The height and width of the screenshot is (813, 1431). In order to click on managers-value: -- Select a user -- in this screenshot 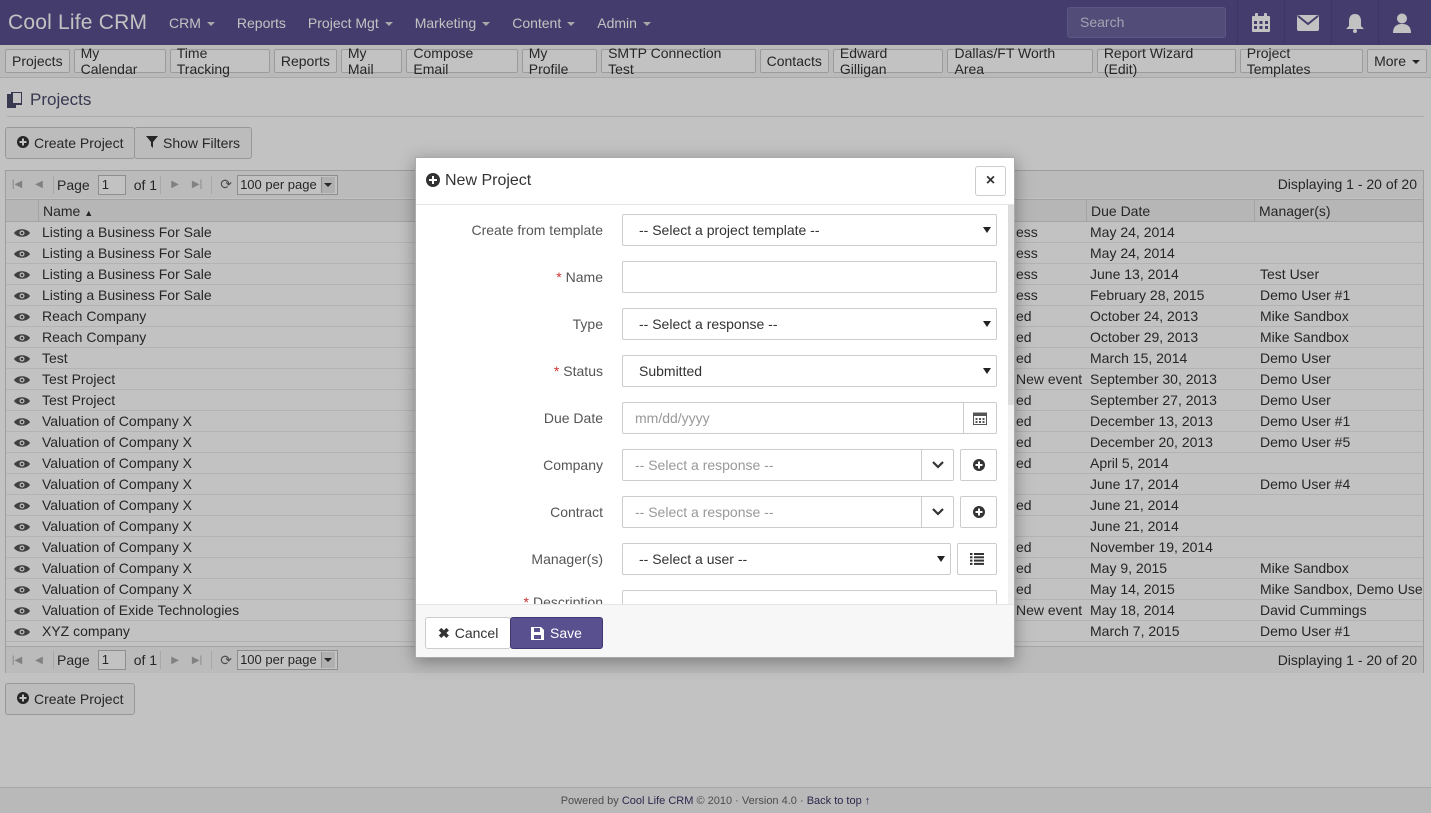, I will do `click(693, 559)`.